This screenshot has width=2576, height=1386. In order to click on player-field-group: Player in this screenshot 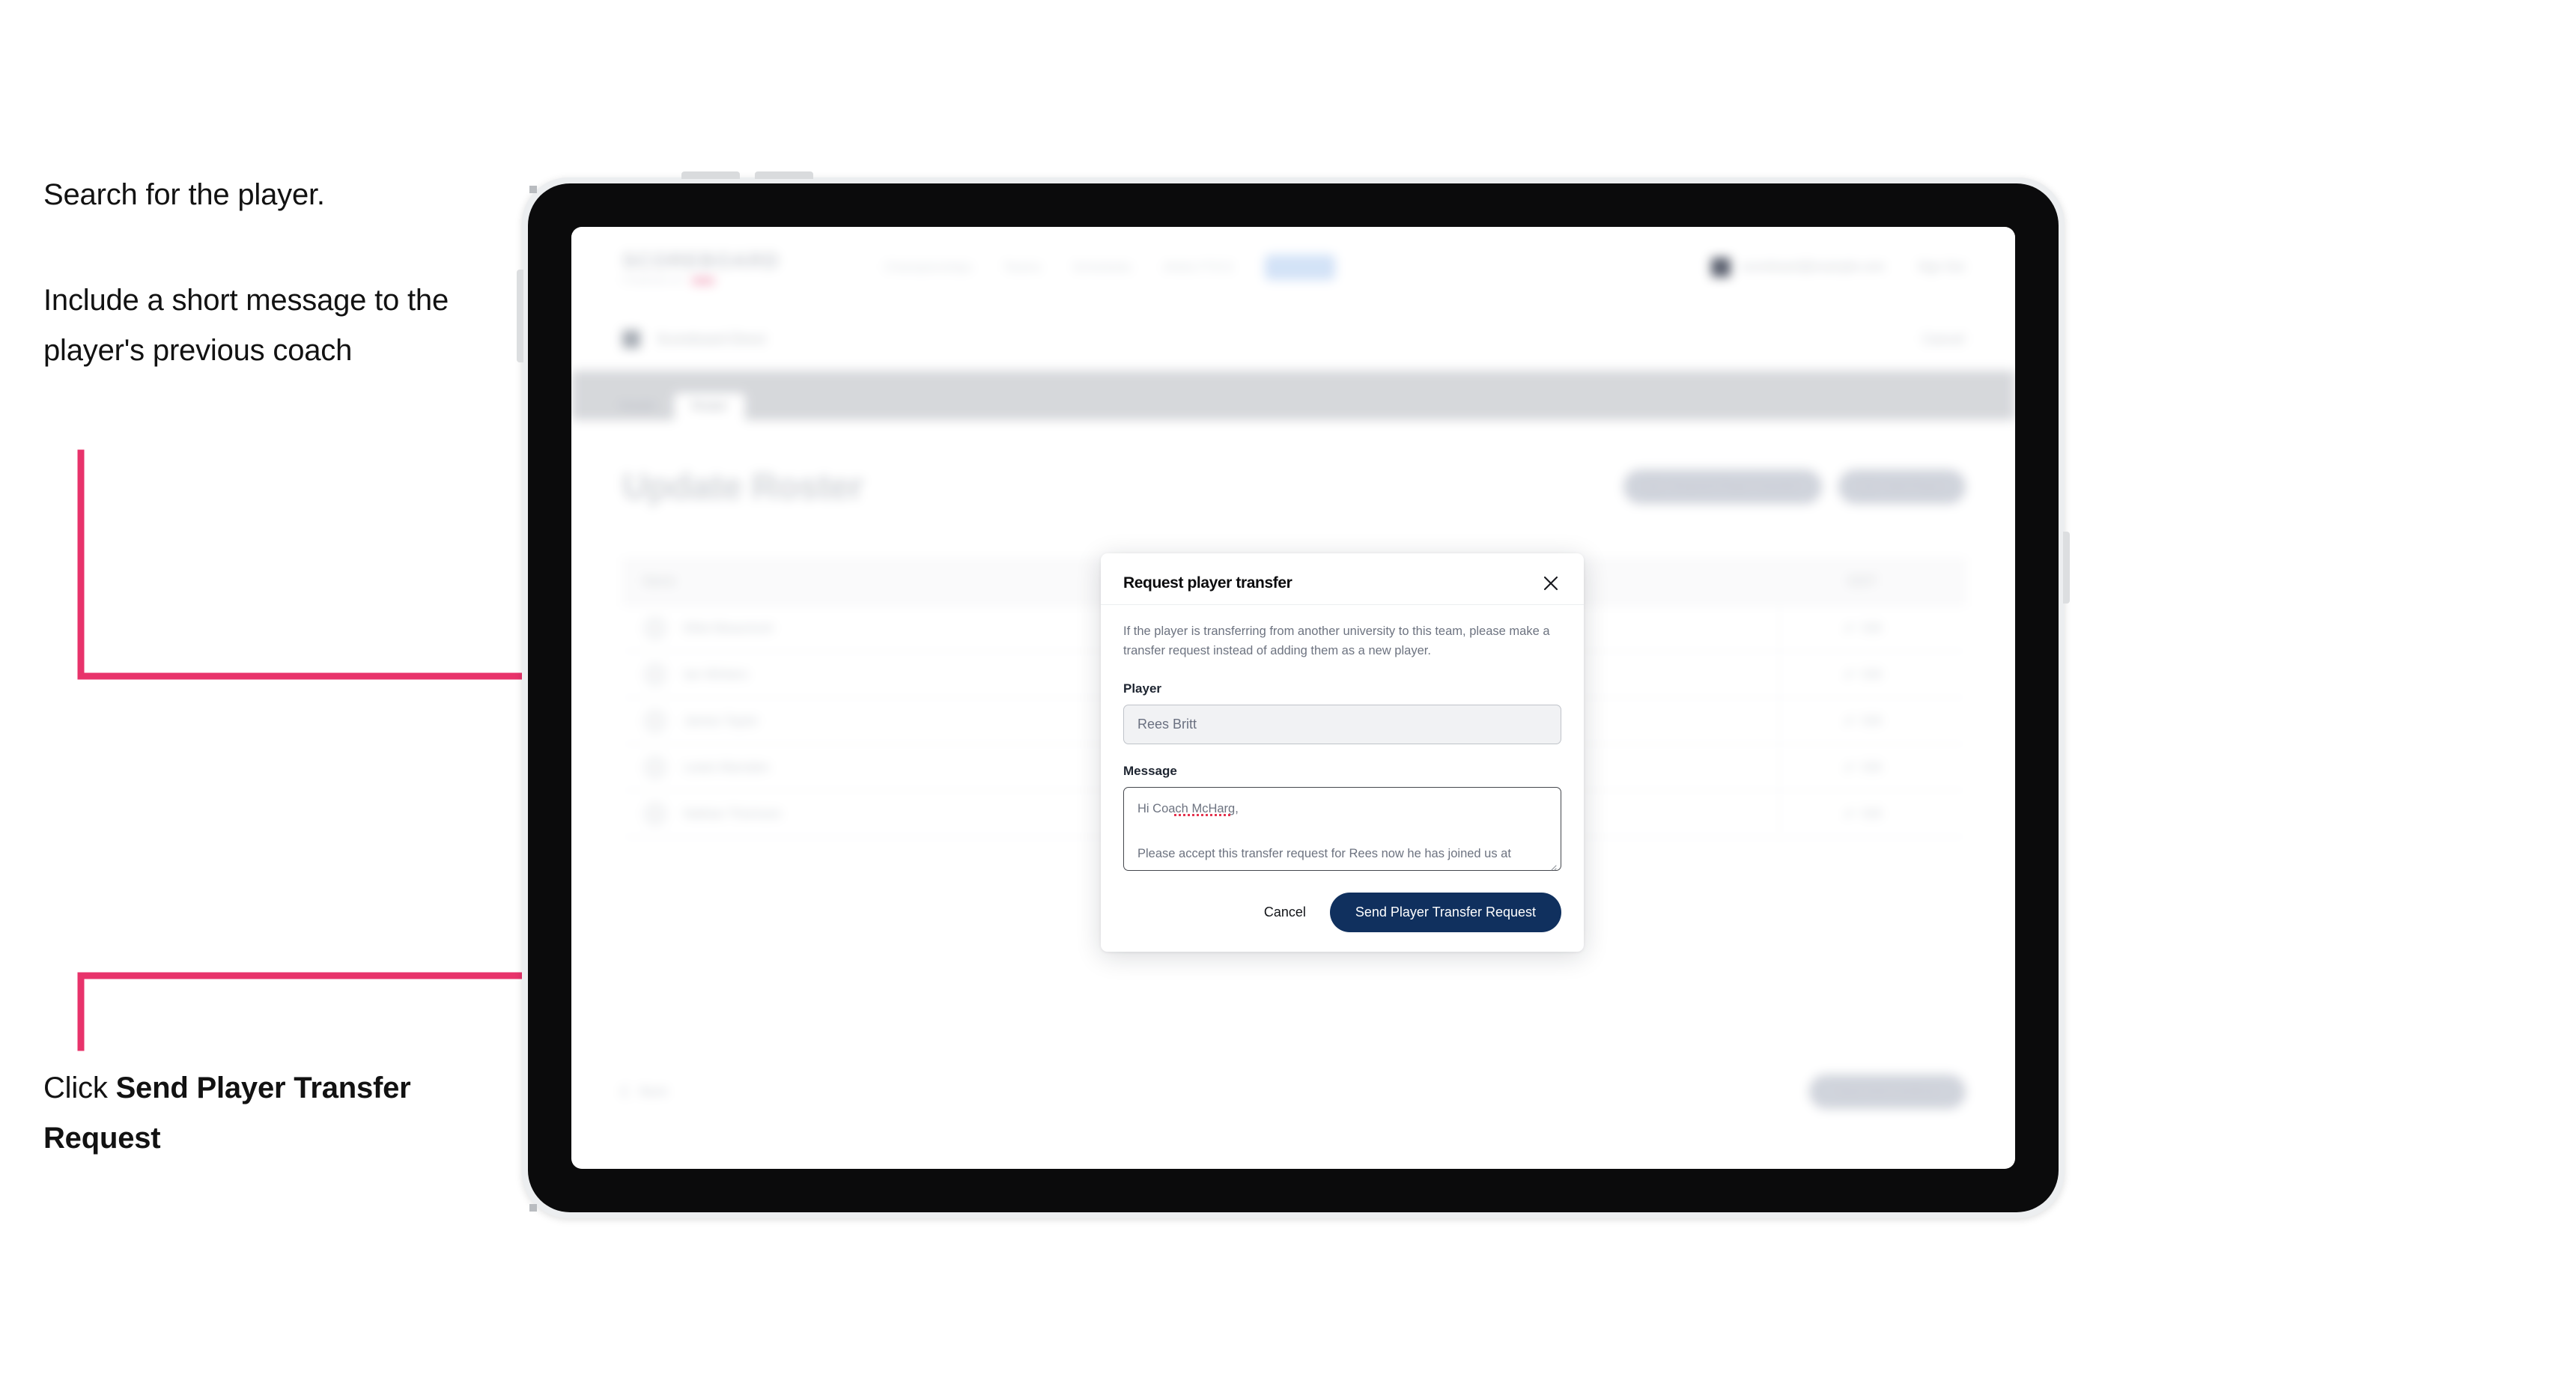, I will do `click(1342, 713)`.